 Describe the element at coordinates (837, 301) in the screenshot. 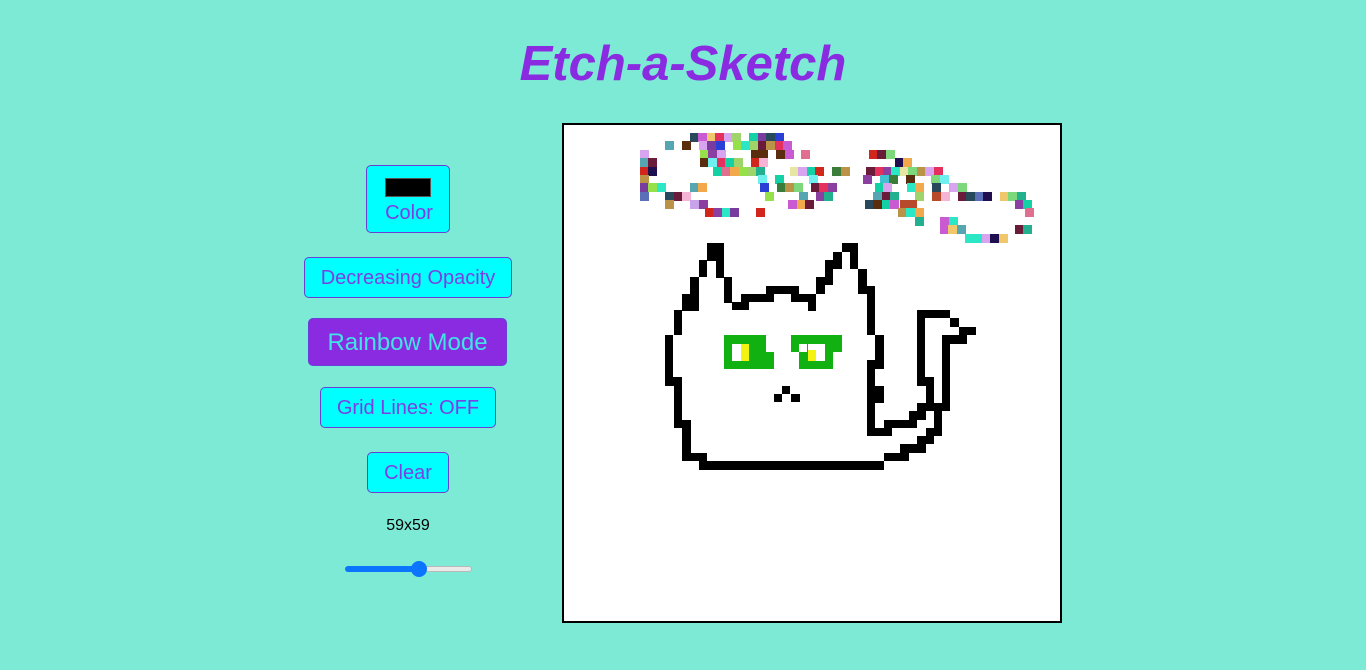

I see `sketch-drawing` at that location.